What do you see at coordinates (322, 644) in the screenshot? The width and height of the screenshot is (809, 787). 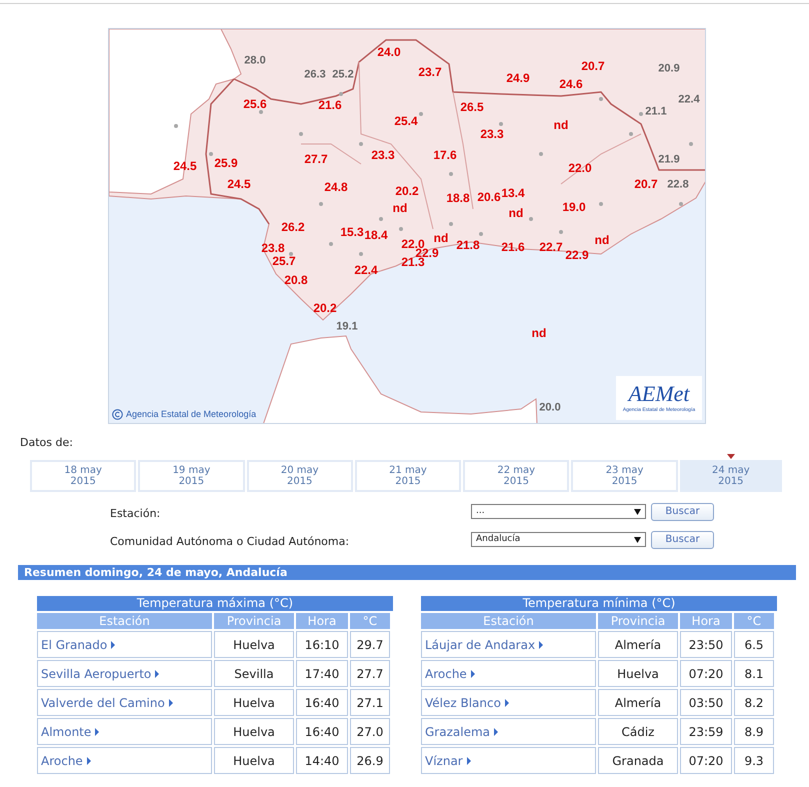 I see `table-cell: 16:10` at bounding box center [322, 644].